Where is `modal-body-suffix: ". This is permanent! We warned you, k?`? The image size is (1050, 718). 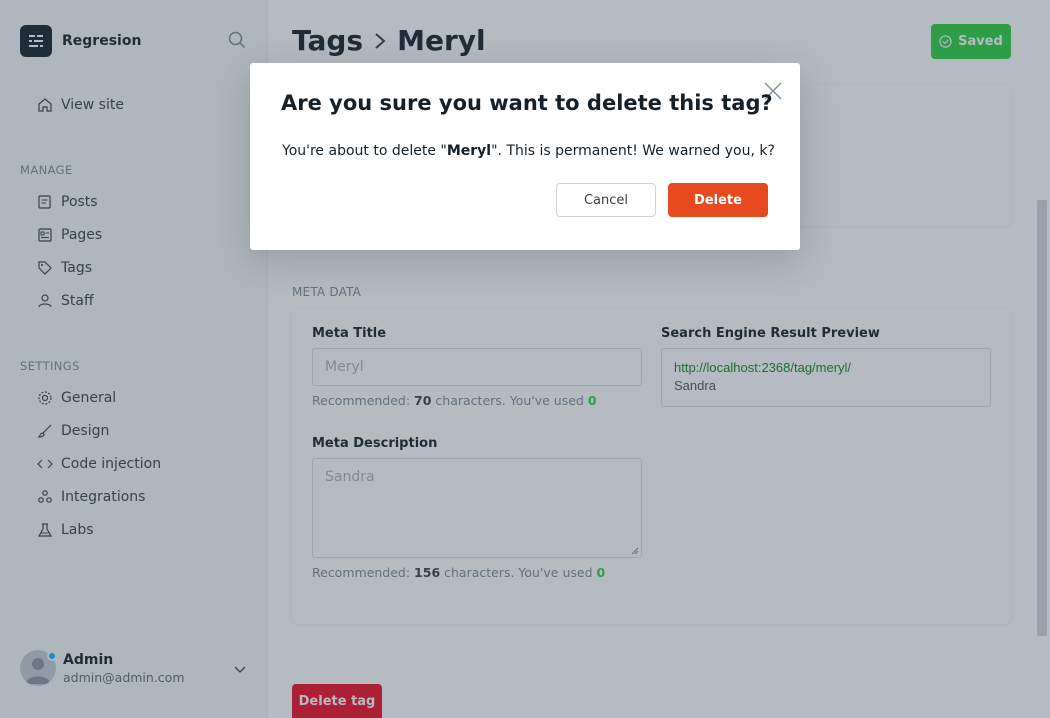 modal-body-suffix: ". This is permanent! We warned you, k? is located at coordinates (633, 151).